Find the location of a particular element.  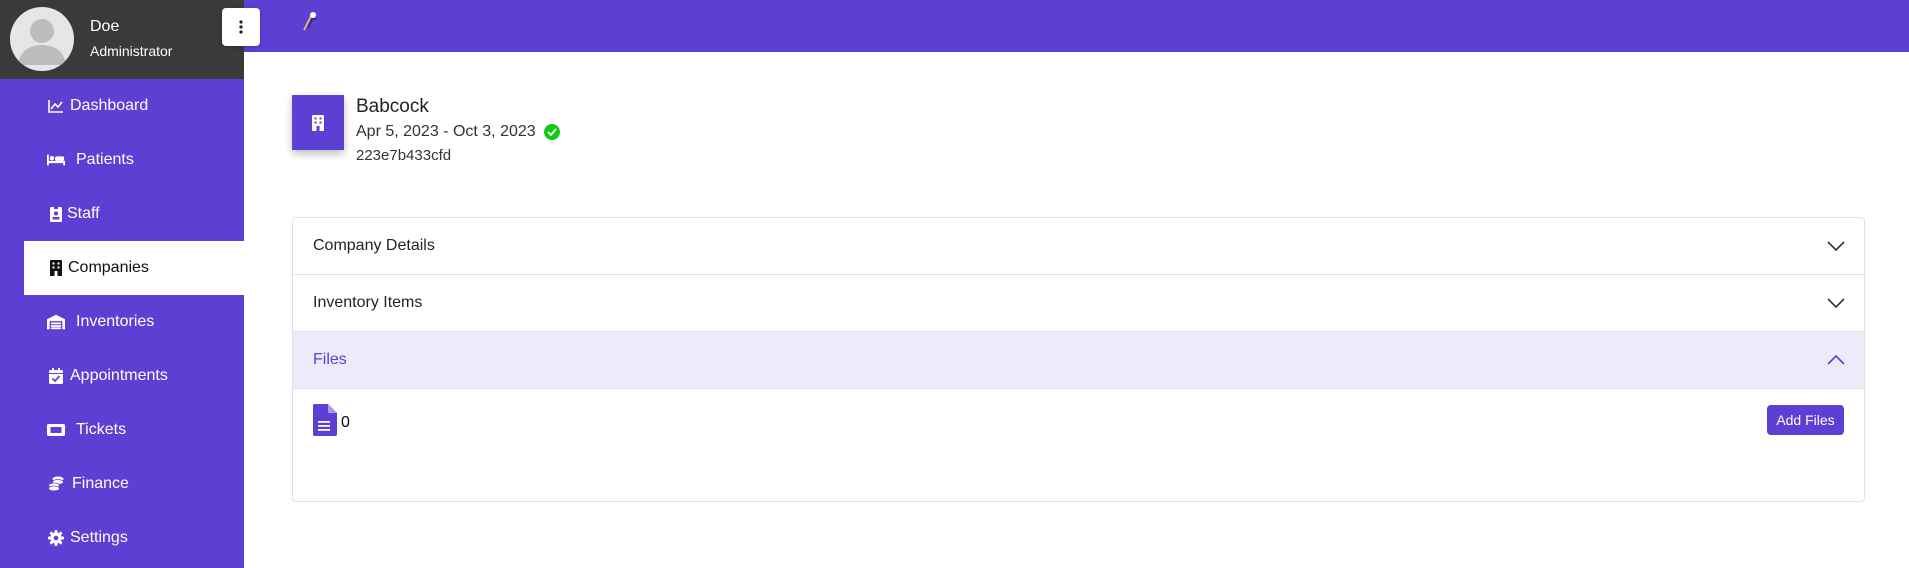

calendar-check-icon is located at coordinates (56, 376).